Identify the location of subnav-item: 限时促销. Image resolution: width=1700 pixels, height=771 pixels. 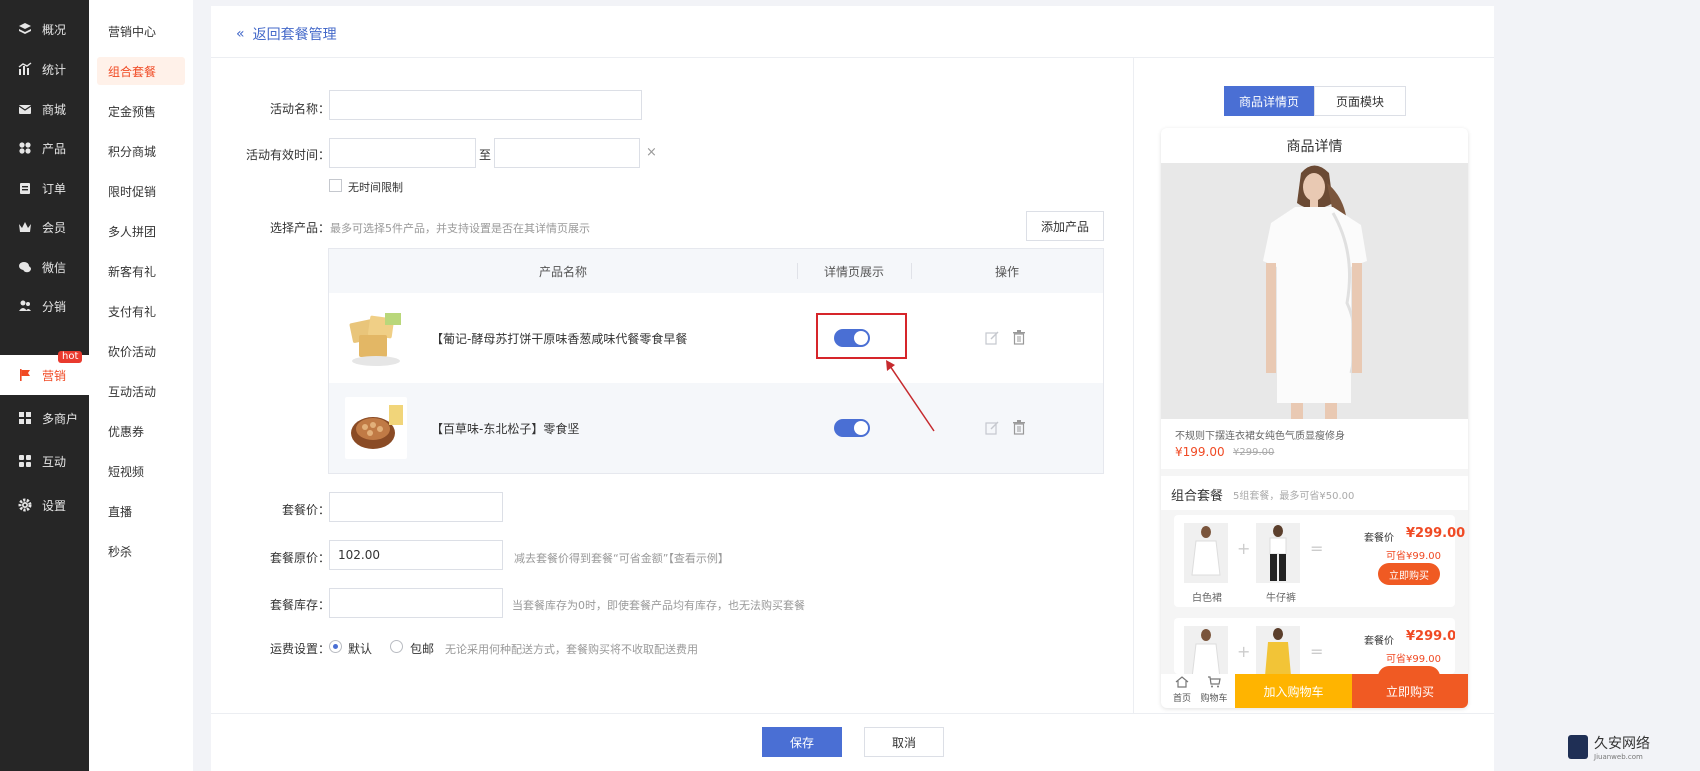
(141, 191).